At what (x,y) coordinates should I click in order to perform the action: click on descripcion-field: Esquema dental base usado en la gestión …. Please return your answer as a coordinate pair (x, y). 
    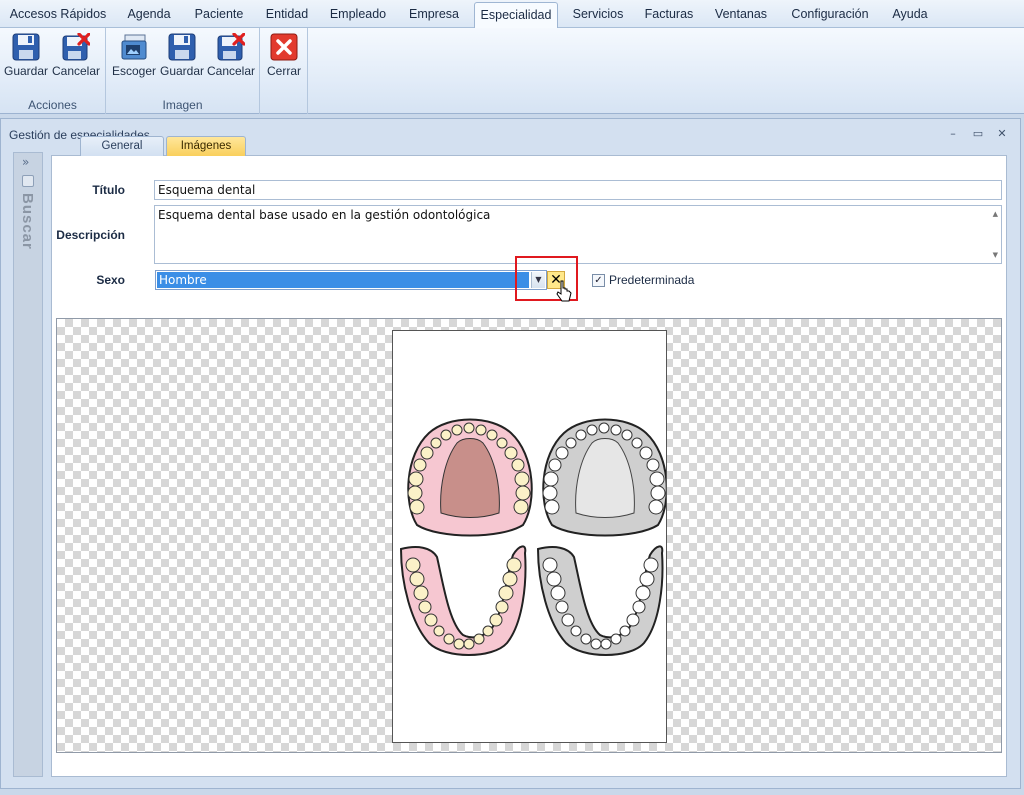
    Looking at the image, I should click on (578, 234).